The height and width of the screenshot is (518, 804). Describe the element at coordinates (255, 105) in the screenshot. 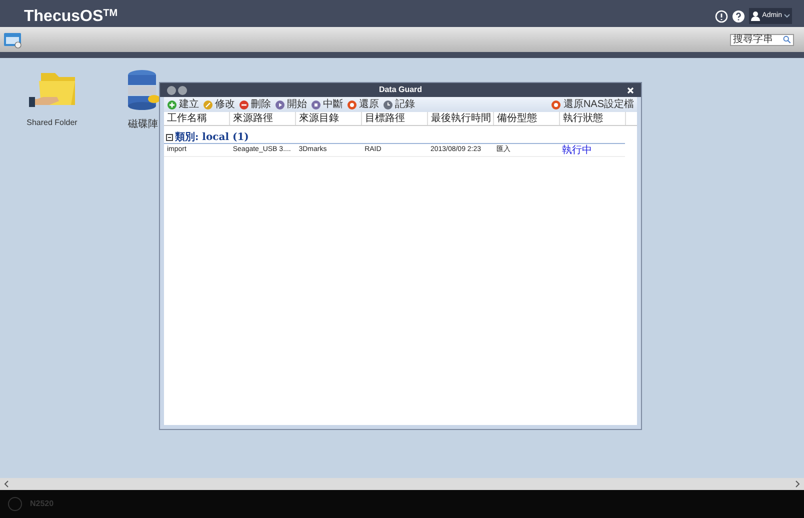

I see `toolbar-button: 刪除` at that location.